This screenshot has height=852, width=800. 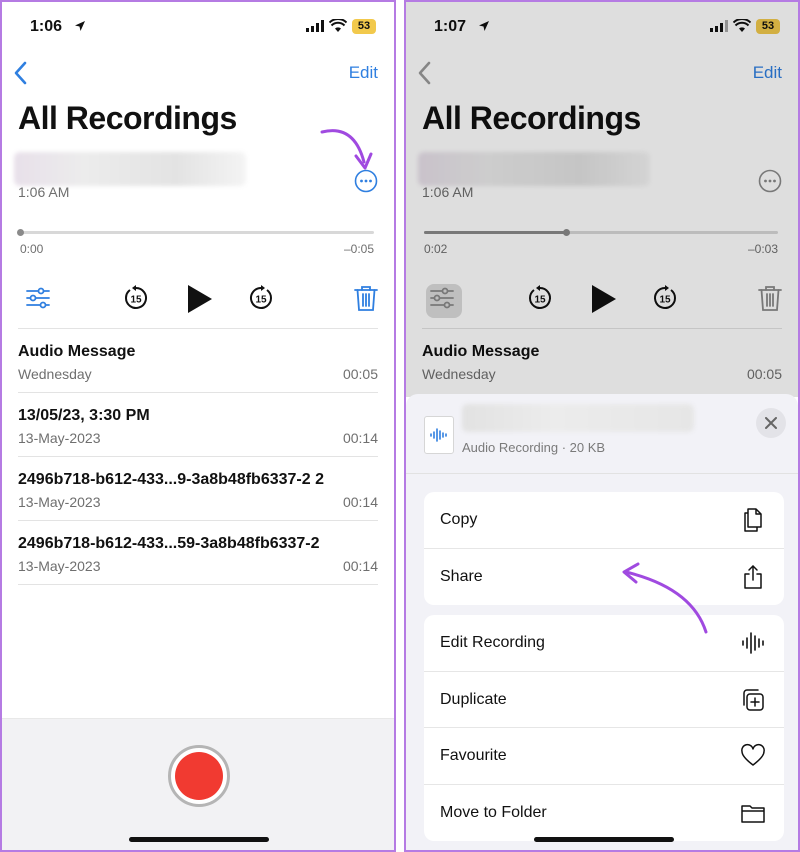 What do you see at coordinates (363, 73) in the screenshot?
I see `edit-button: Edit` at bounding box center [363, 73].